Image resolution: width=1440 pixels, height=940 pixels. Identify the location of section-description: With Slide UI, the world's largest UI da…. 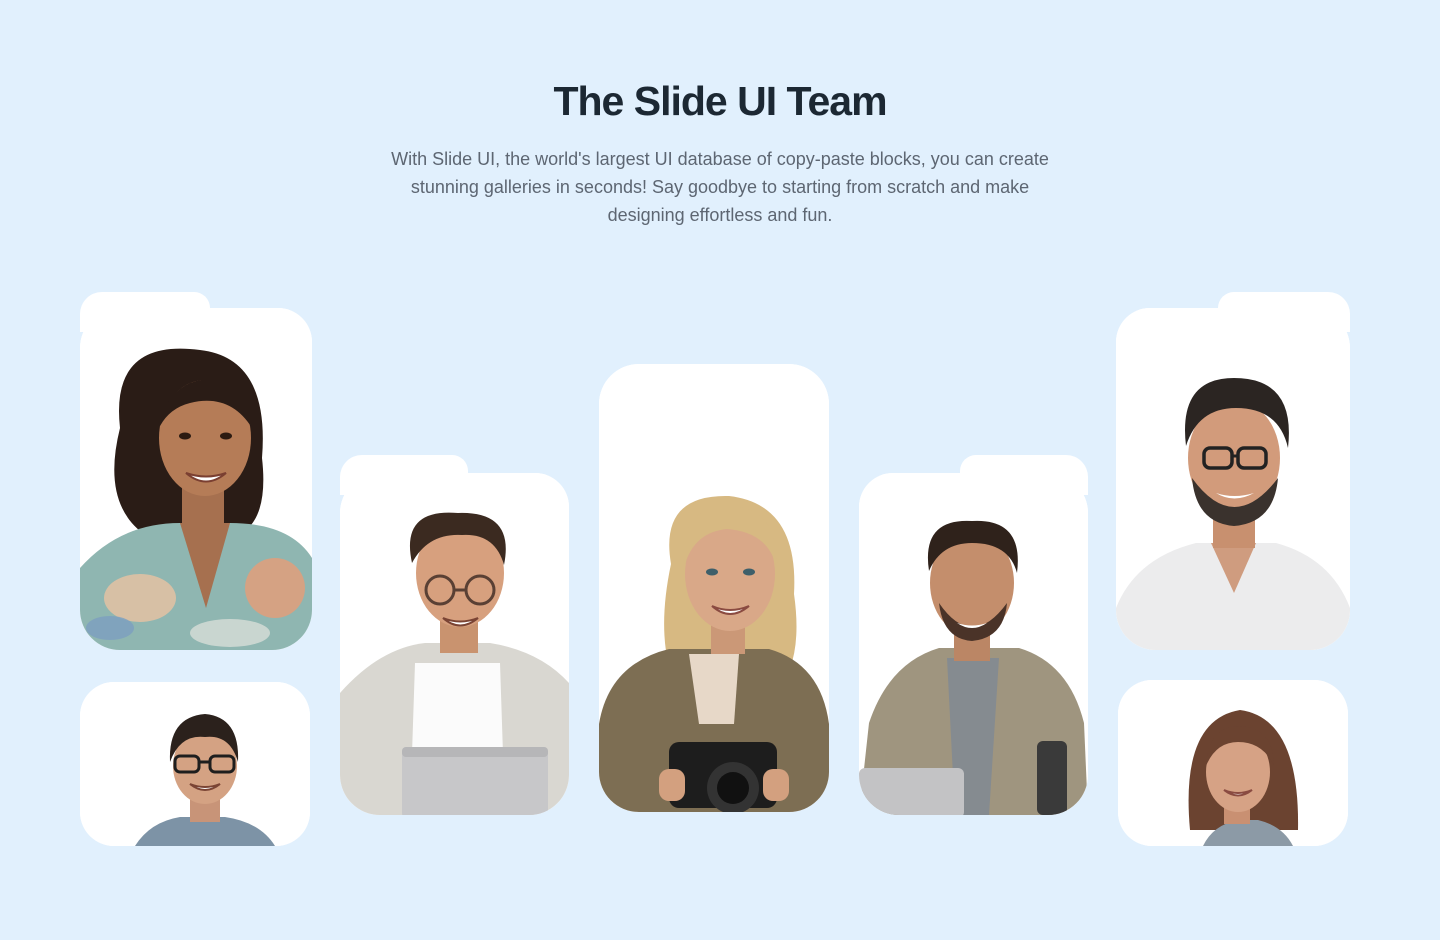
(720, 187).